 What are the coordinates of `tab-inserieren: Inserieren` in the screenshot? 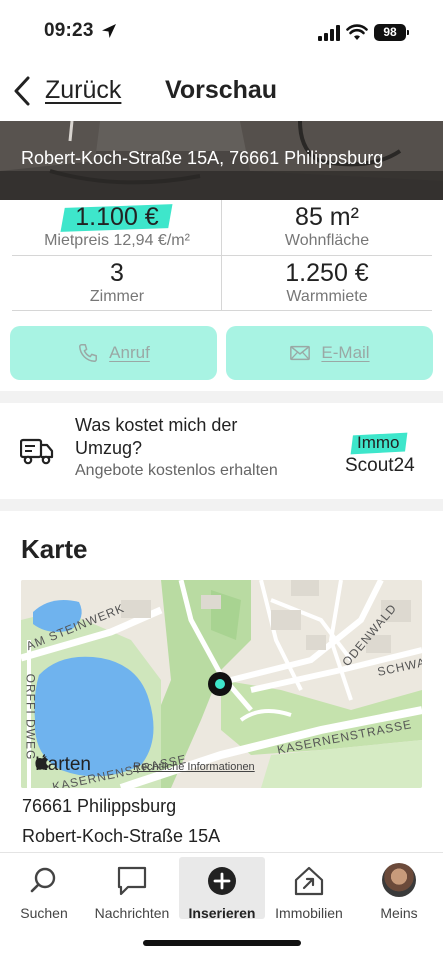 It's located at (222, 889).